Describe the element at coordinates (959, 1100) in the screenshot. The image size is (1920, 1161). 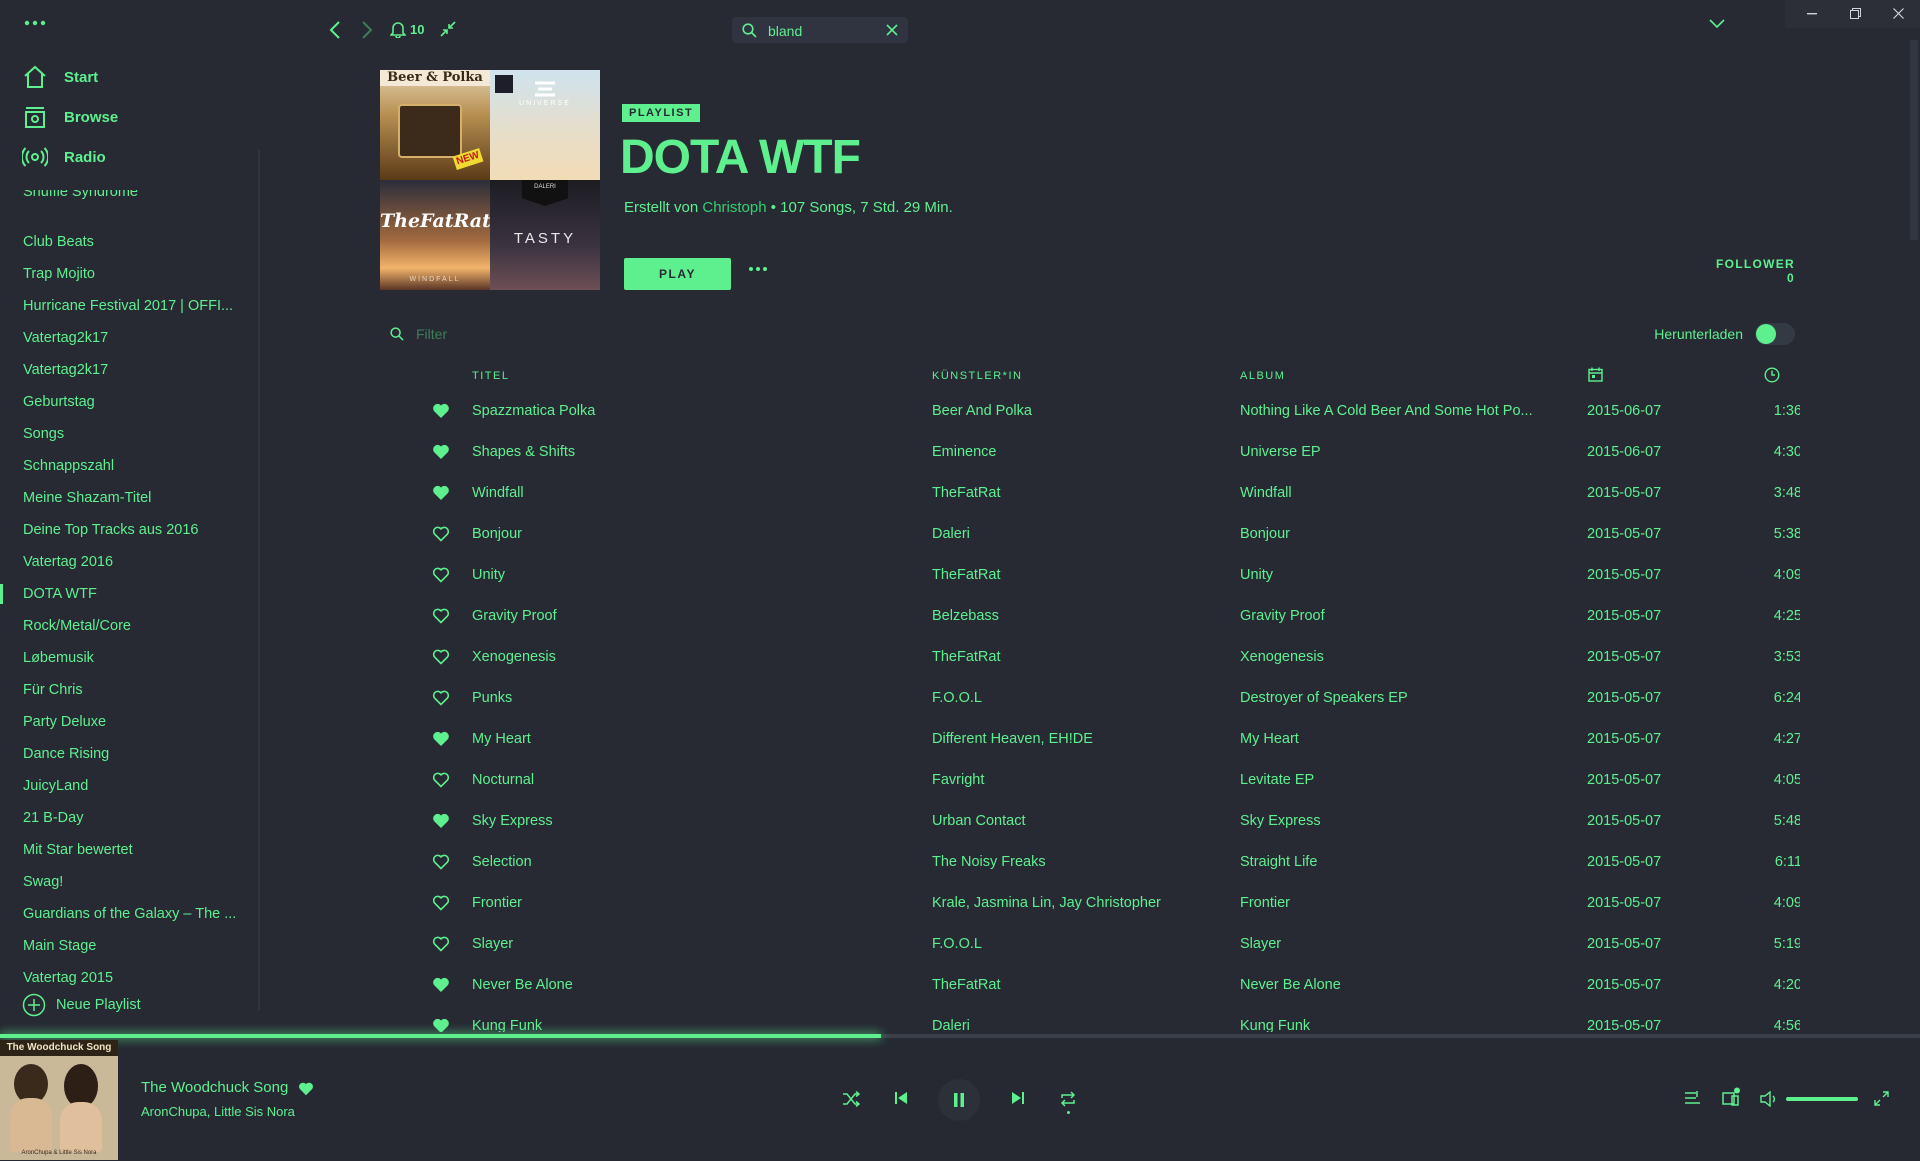
I see `play-pause-button` at that location.